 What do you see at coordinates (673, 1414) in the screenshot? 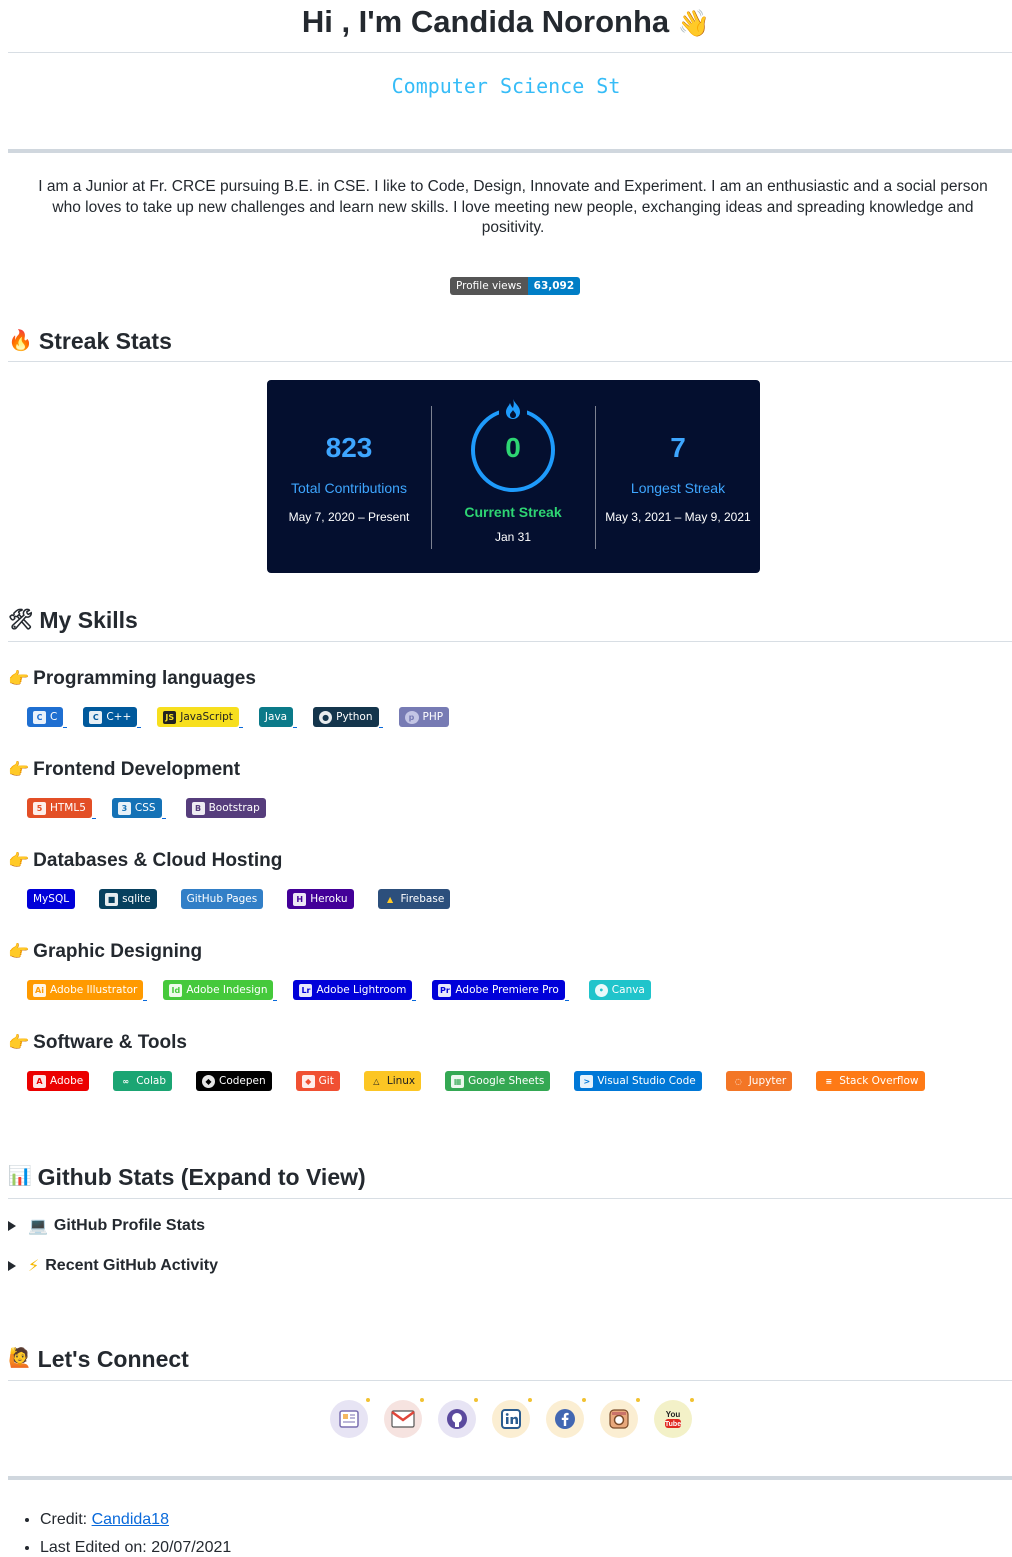
I see `svg-text: You` at bounding box center [673, 1414].